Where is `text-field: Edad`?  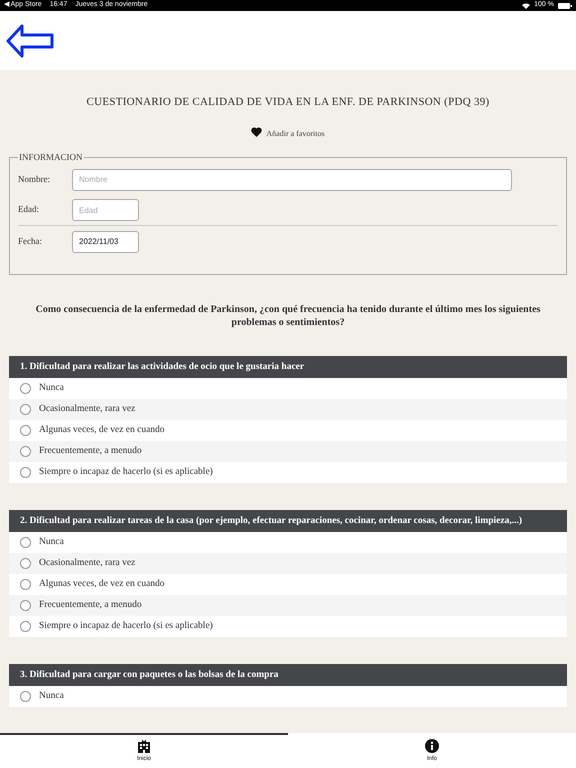 text-field: Edad is located at coordinates (105, 210).